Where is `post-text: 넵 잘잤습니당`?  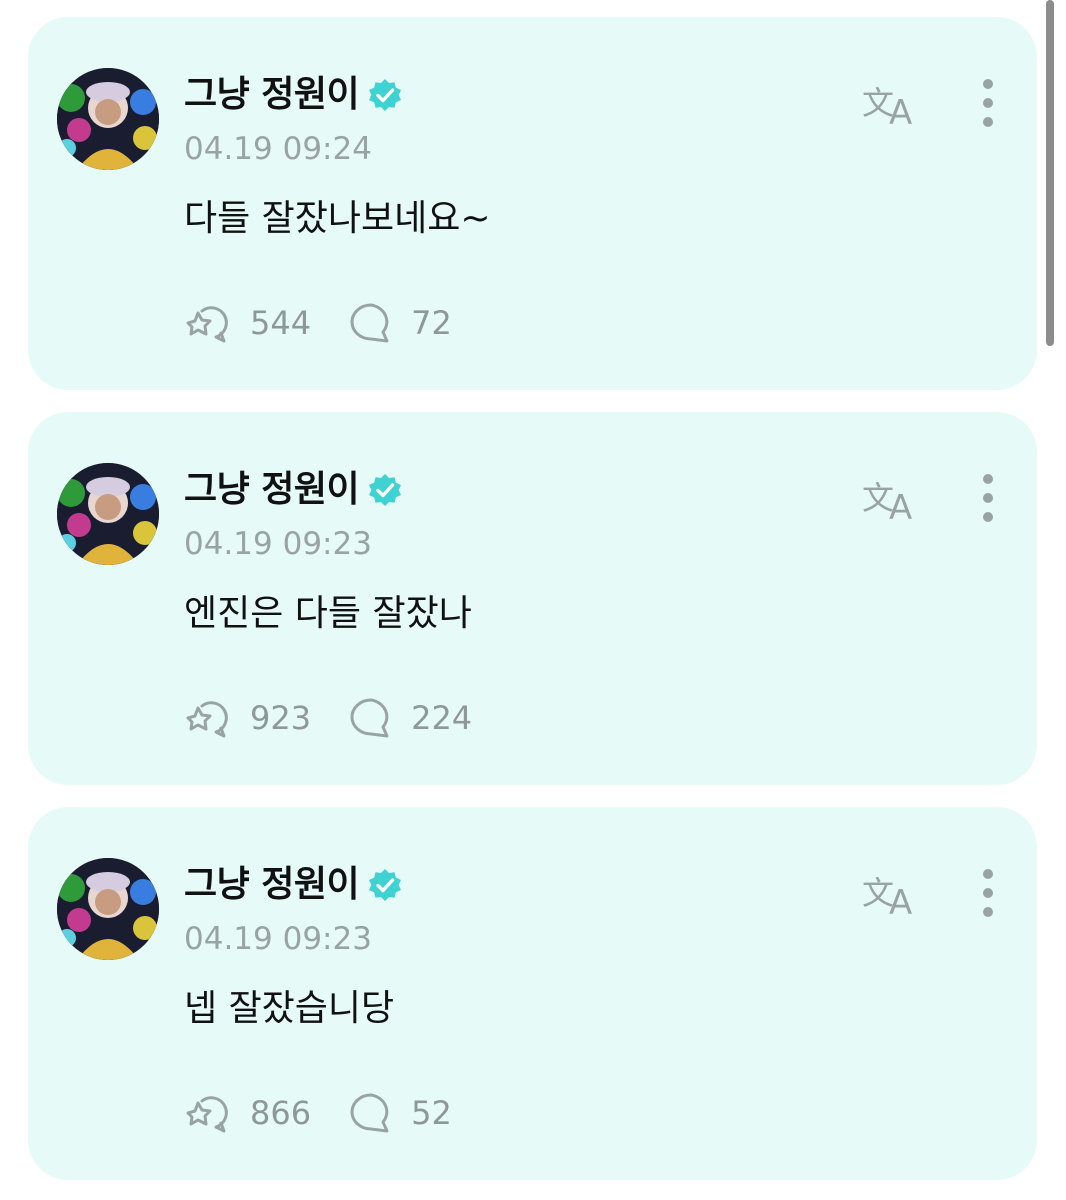
post-text: 넵 잘잤습니당 is located at coordinates (289, 1008).